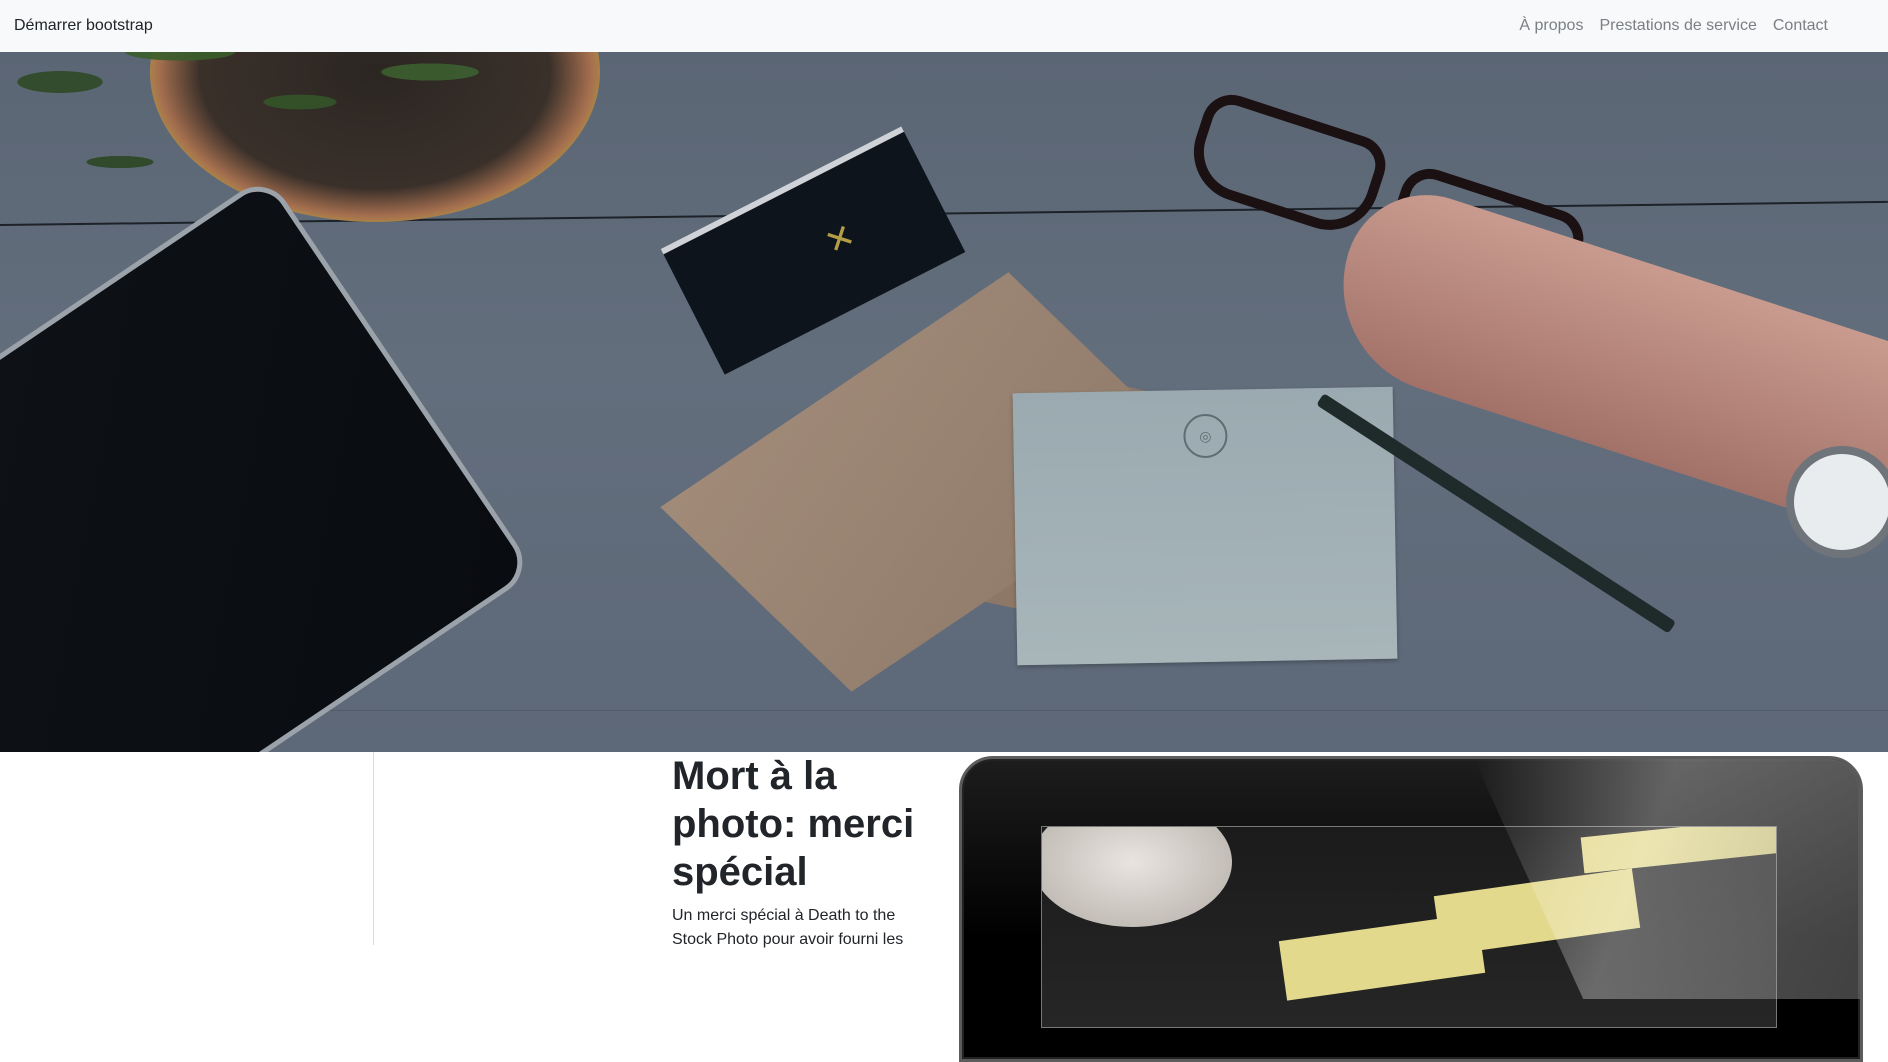 This screenshot has width=1888, height=1062. I want to click on navbar-brand: Démarrer bootstrap, so click(83, 26).